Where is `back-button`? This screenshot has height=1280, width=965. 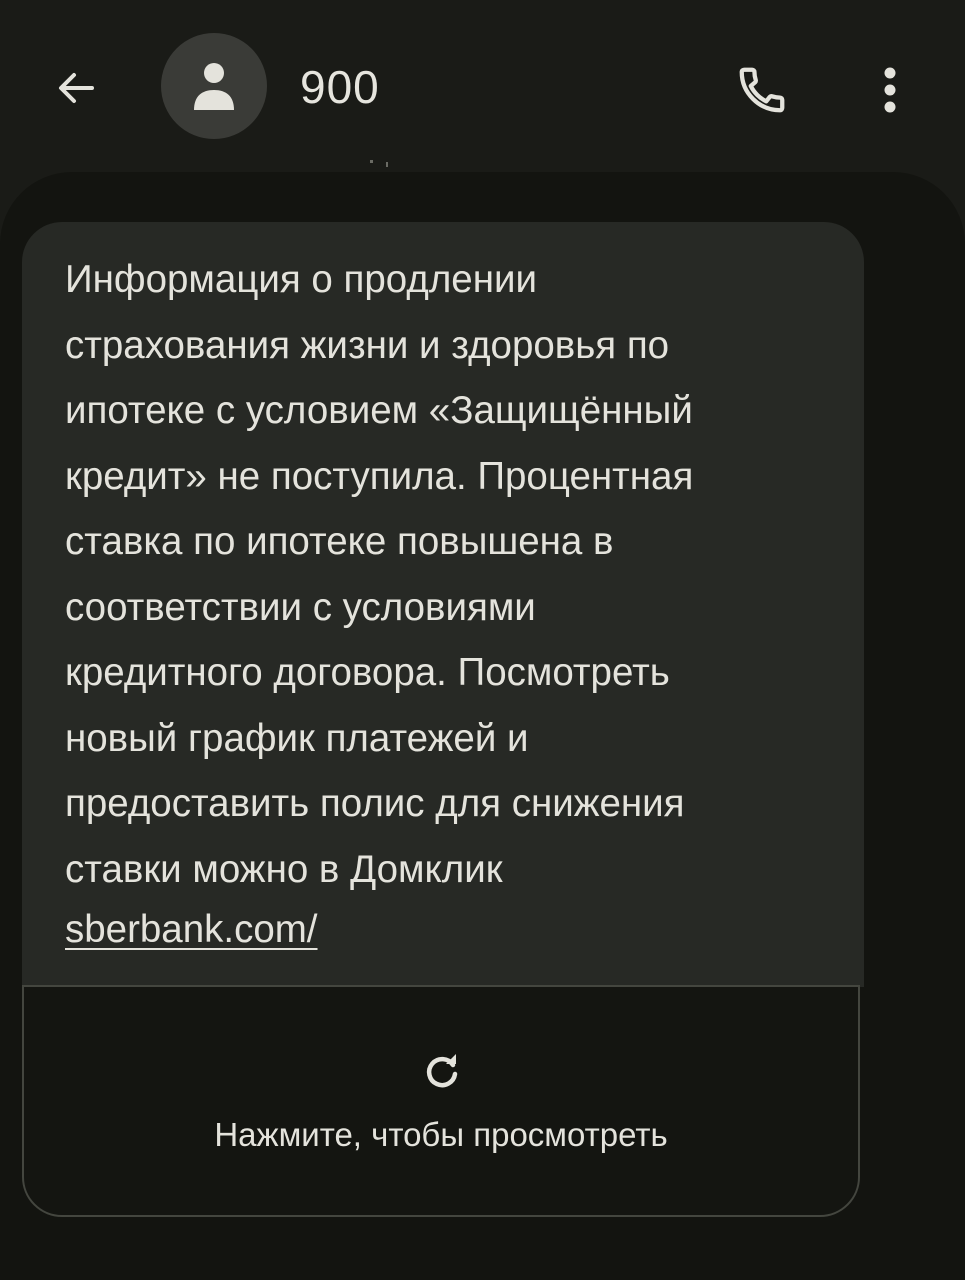 back-button is located at coordinates (76, 88).